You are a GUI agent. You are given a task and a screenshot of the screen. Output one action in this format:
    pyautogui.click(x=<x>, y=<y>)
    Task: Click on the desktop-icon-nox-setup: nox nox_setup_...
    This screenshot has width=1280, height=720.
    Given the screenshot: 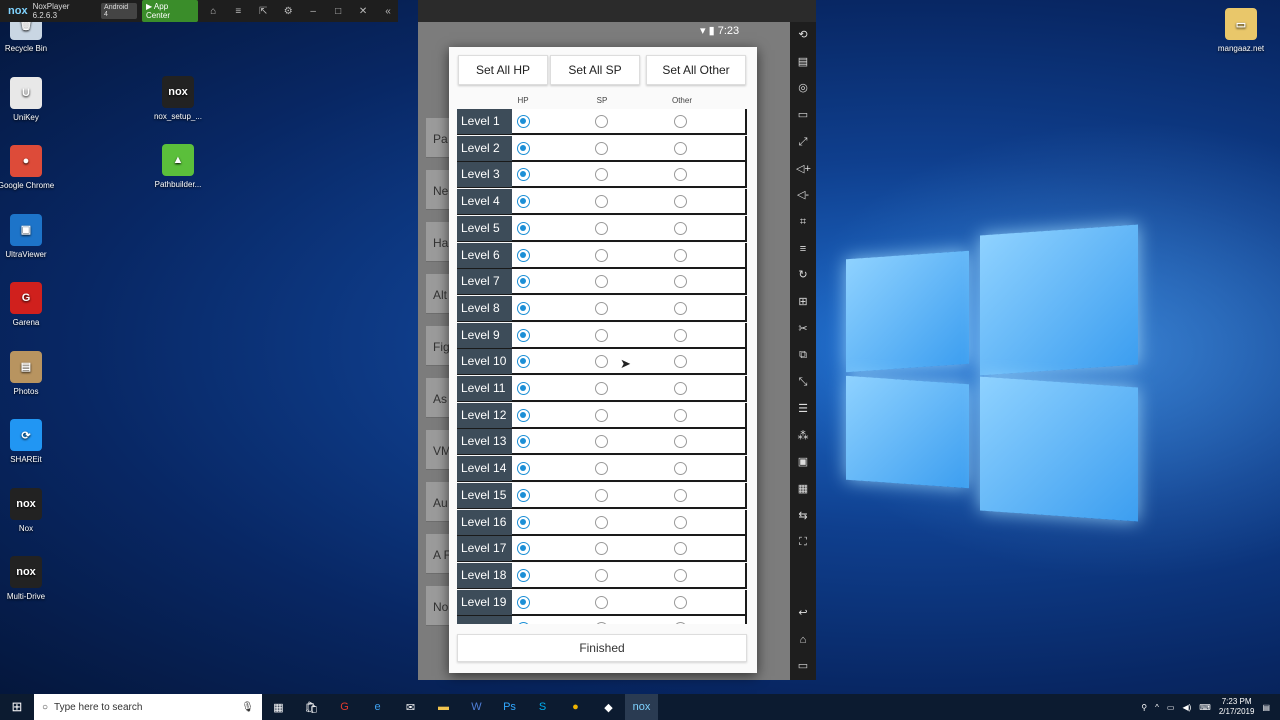 What is the action you would take?
    pyautogui.click(x=178, y=98)
    